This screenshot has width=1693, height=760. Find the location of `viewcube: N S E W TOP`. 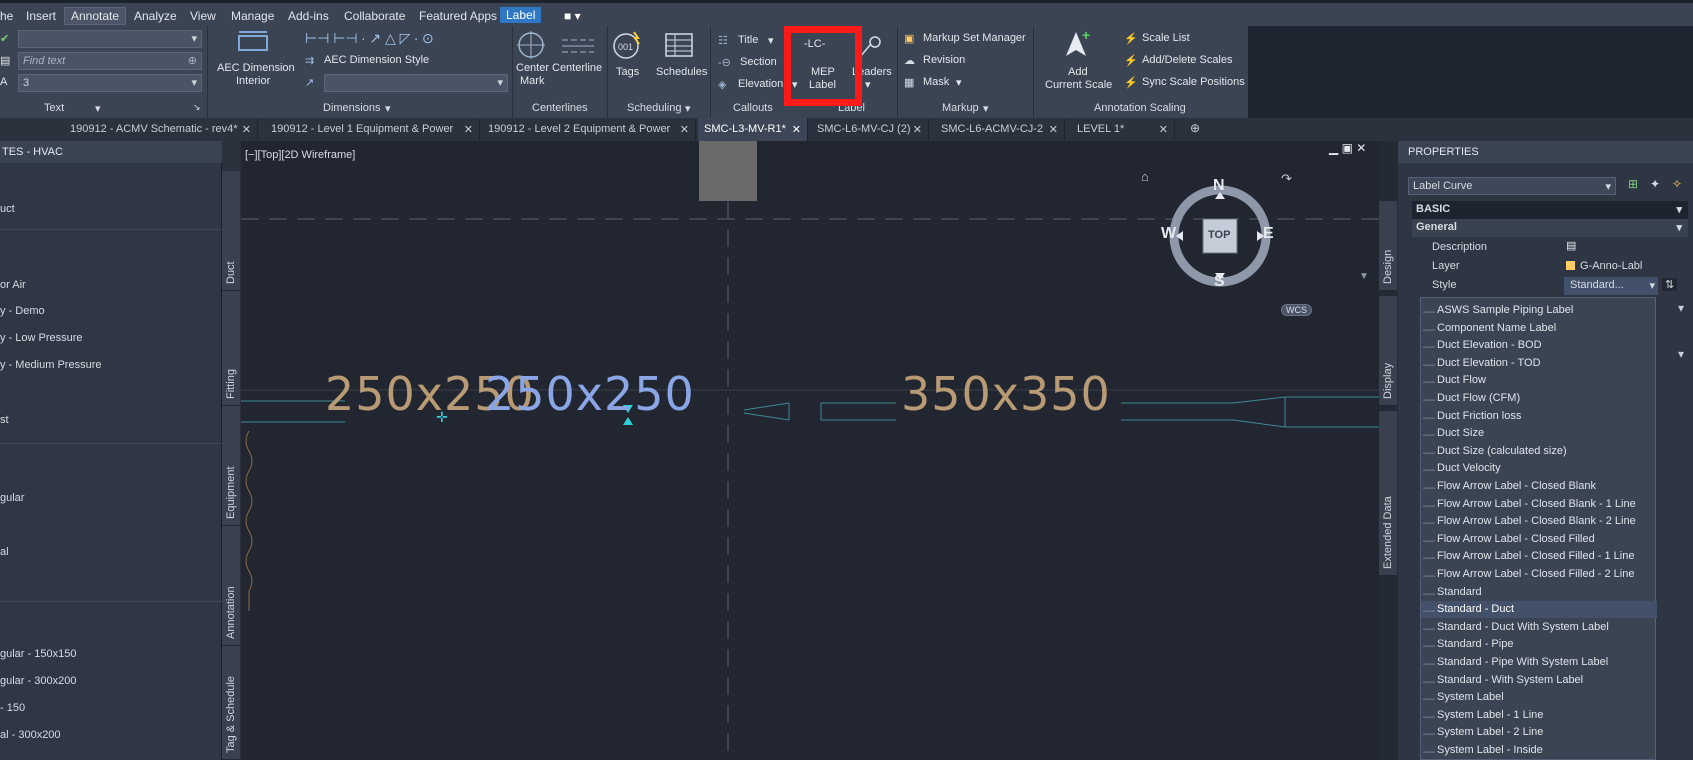

viewcube: N S E W TOP is located at coordinates (1218, 234).